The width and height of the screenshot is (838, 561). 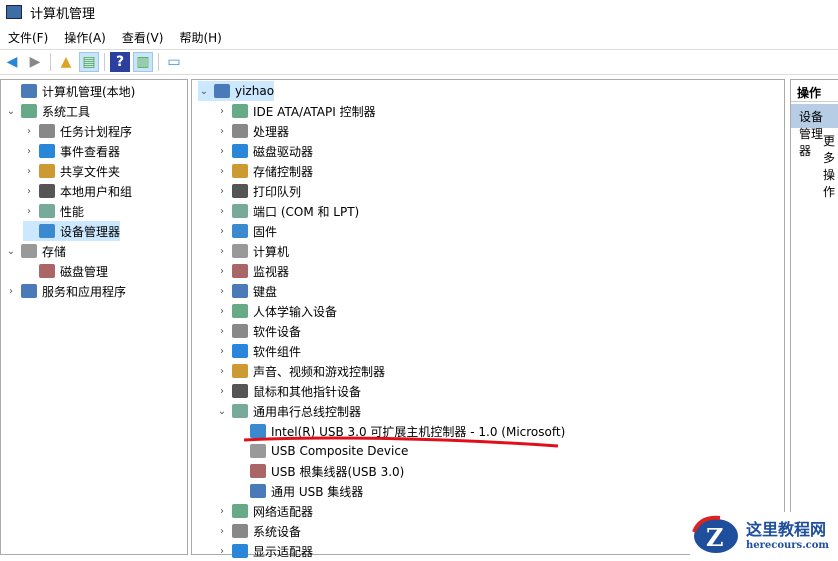 I want to click on tree-item: › 性能, so click(x=53, y=211).